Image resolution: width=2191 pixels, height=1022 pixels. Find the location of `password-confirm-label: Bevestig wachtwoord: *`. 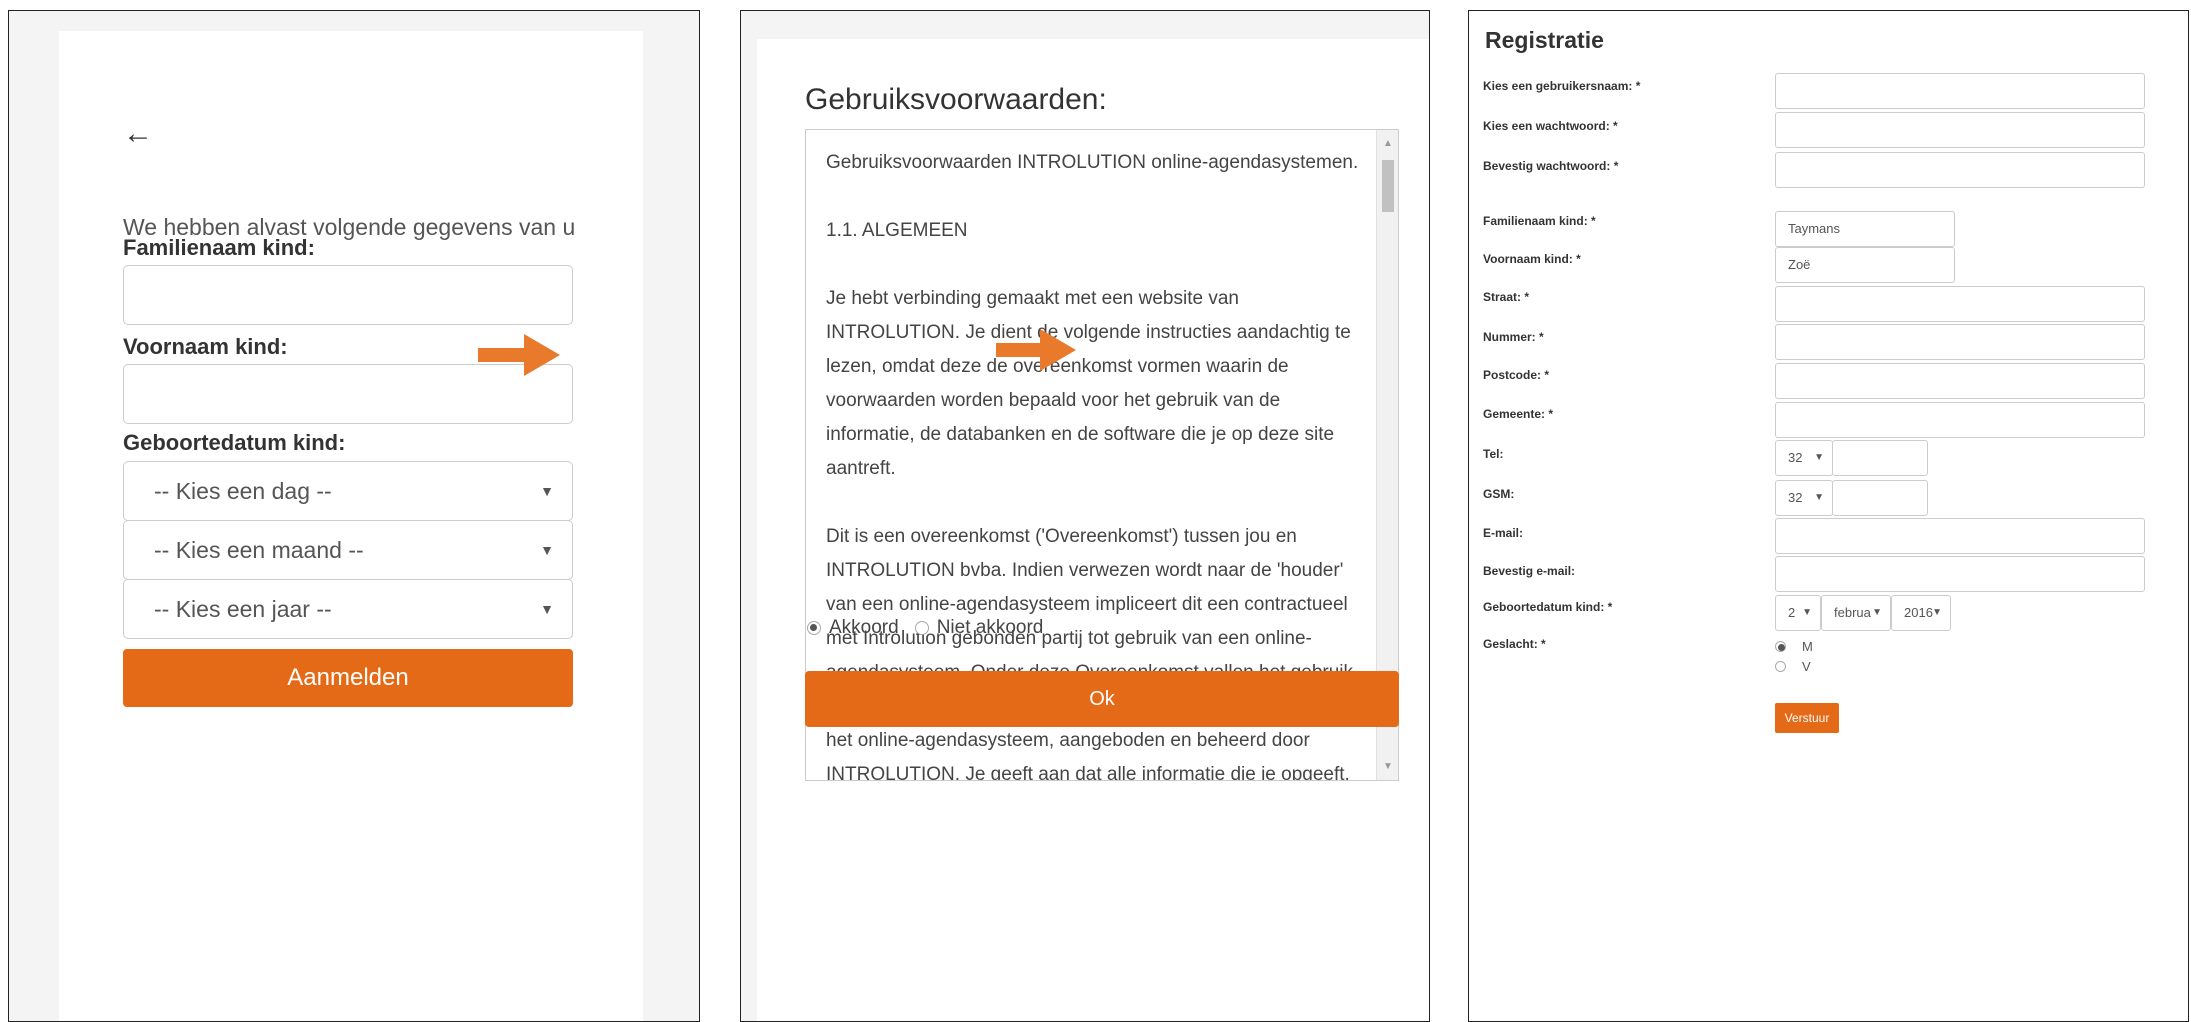

password-confirm-label: Bevestig wachtwoord: * is located at coordinates (1551, 166).